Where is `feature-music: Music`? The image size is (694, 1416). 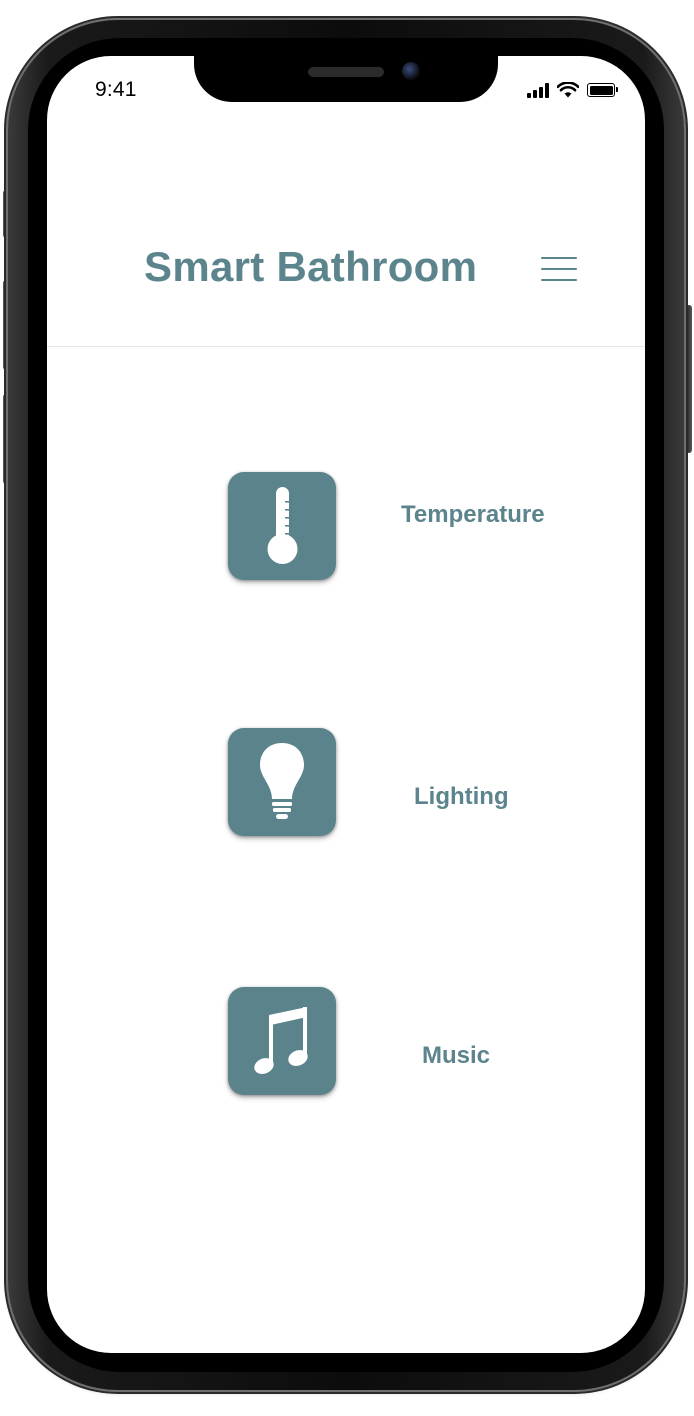
feature-music: Music is located at coordinates (346, 1042).